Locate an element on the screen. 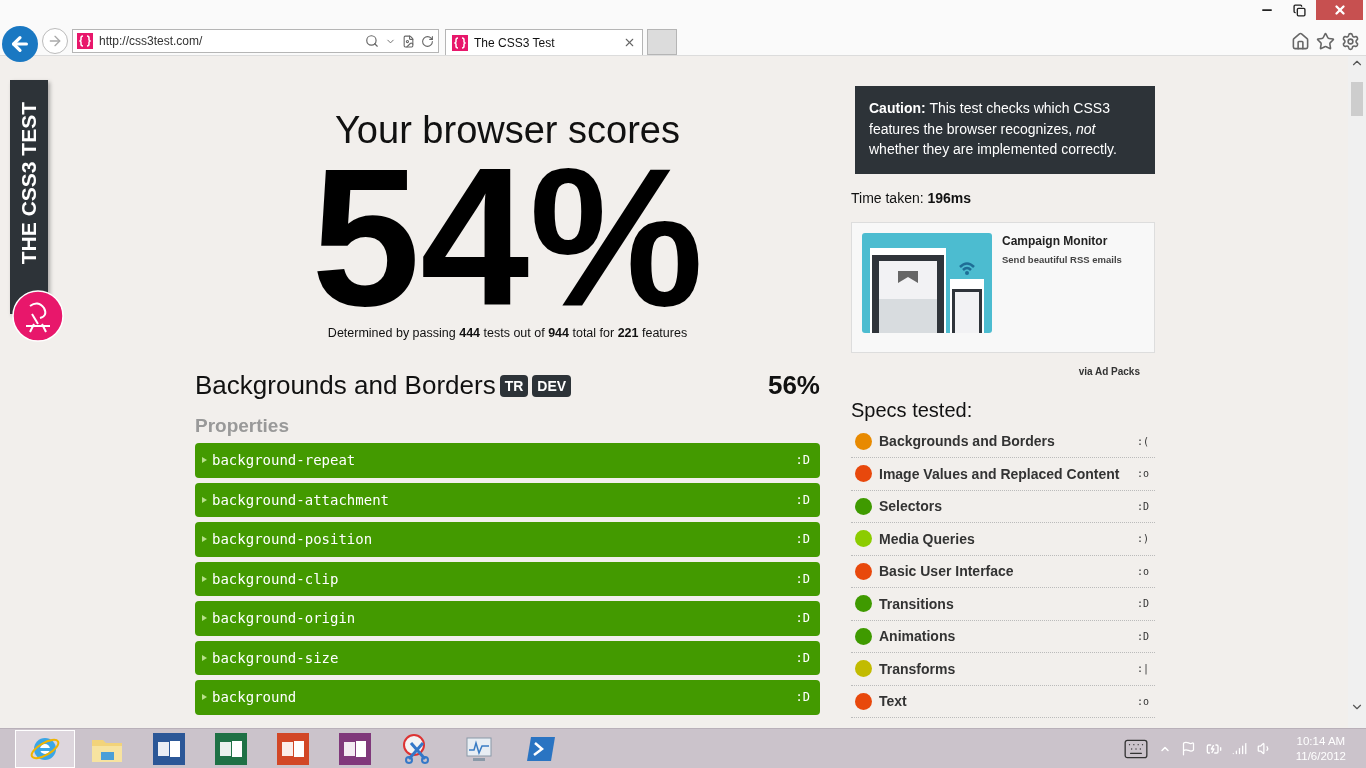 The height and width of the screenshot is (768, 1366). search-icon is located at coordinates (372, 41).